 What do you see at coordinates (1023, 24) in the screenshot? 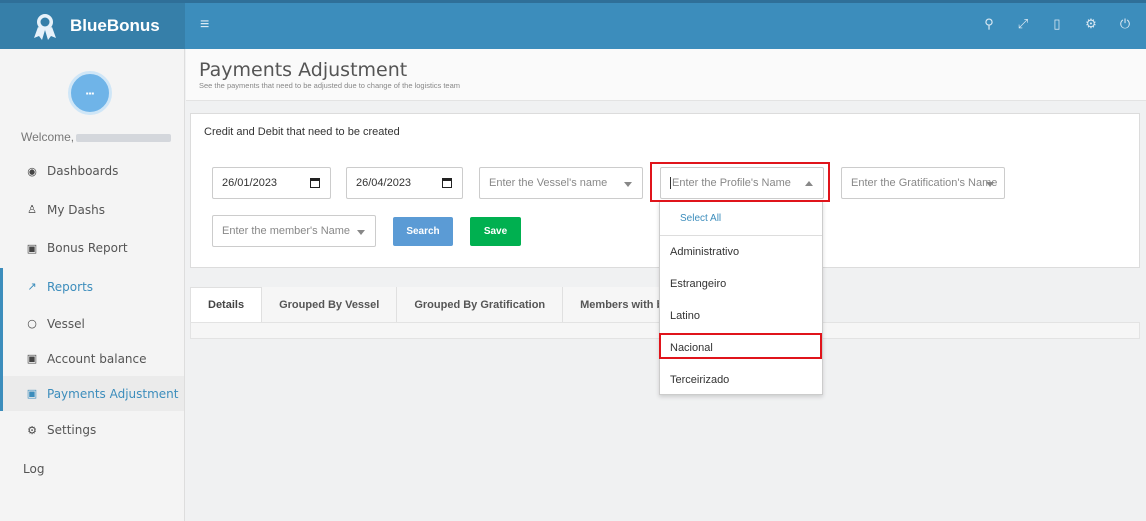
I see `expand-icon: ⤢` at bounding box center [1023, 24].